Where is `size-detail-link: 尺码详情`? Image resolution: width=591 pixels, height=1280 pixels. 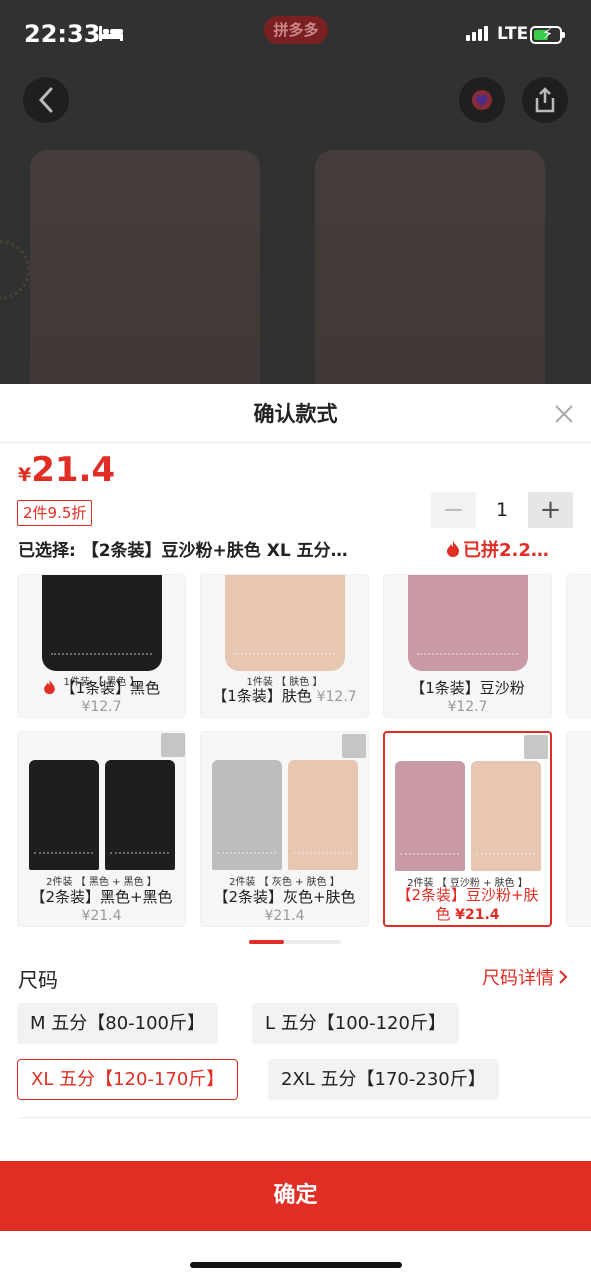
size-detail-link: 尺码详情 is located at coordinates (525, 977).